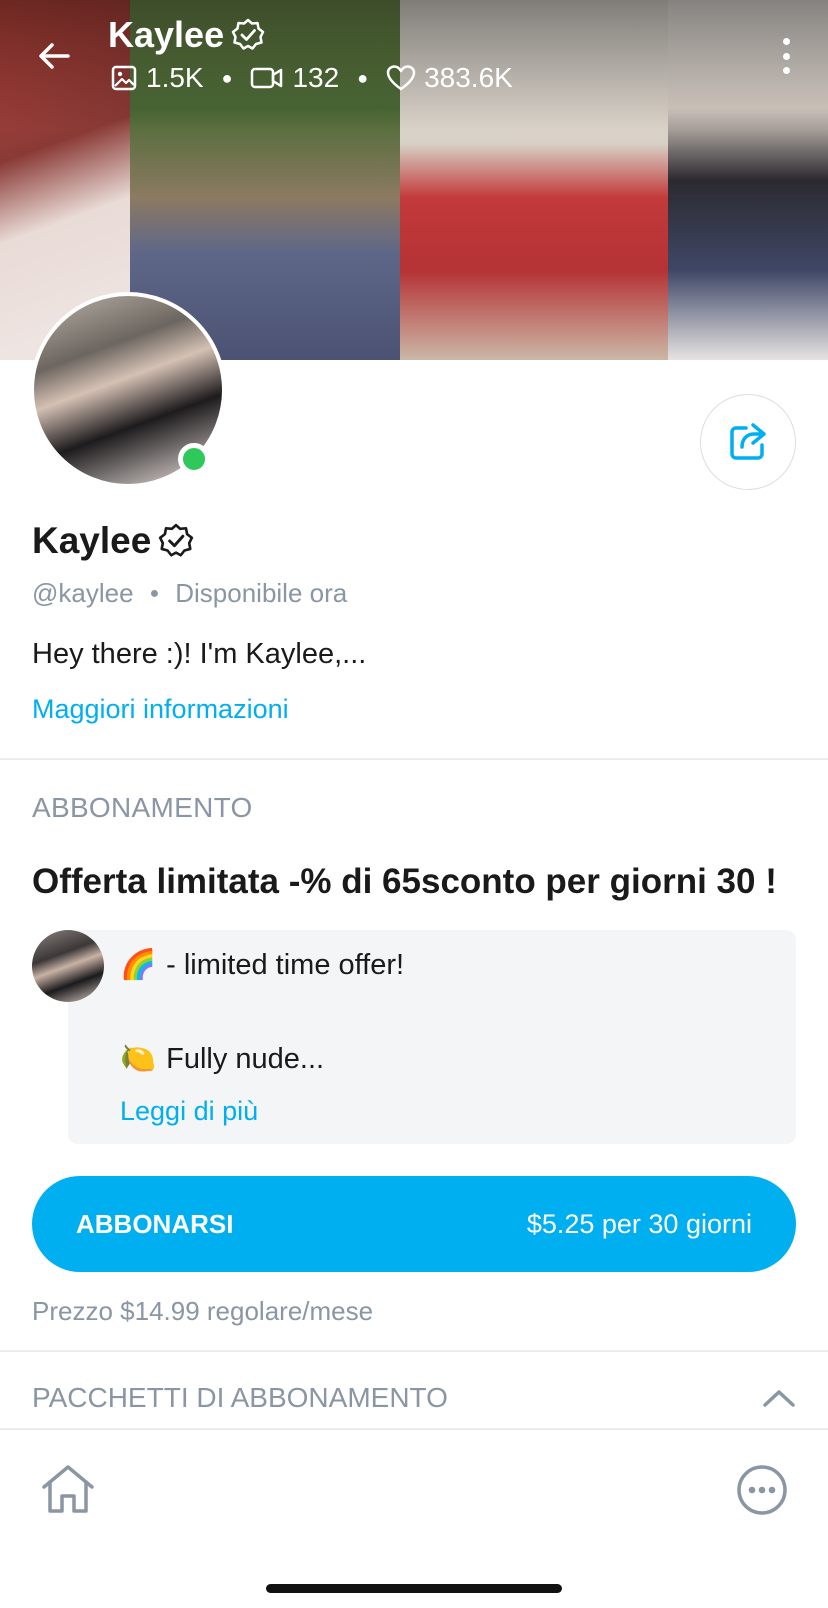 The height and width of the screenshot is (1608, 828). I want to click on vertical-dots-icon, so click(786, 41).